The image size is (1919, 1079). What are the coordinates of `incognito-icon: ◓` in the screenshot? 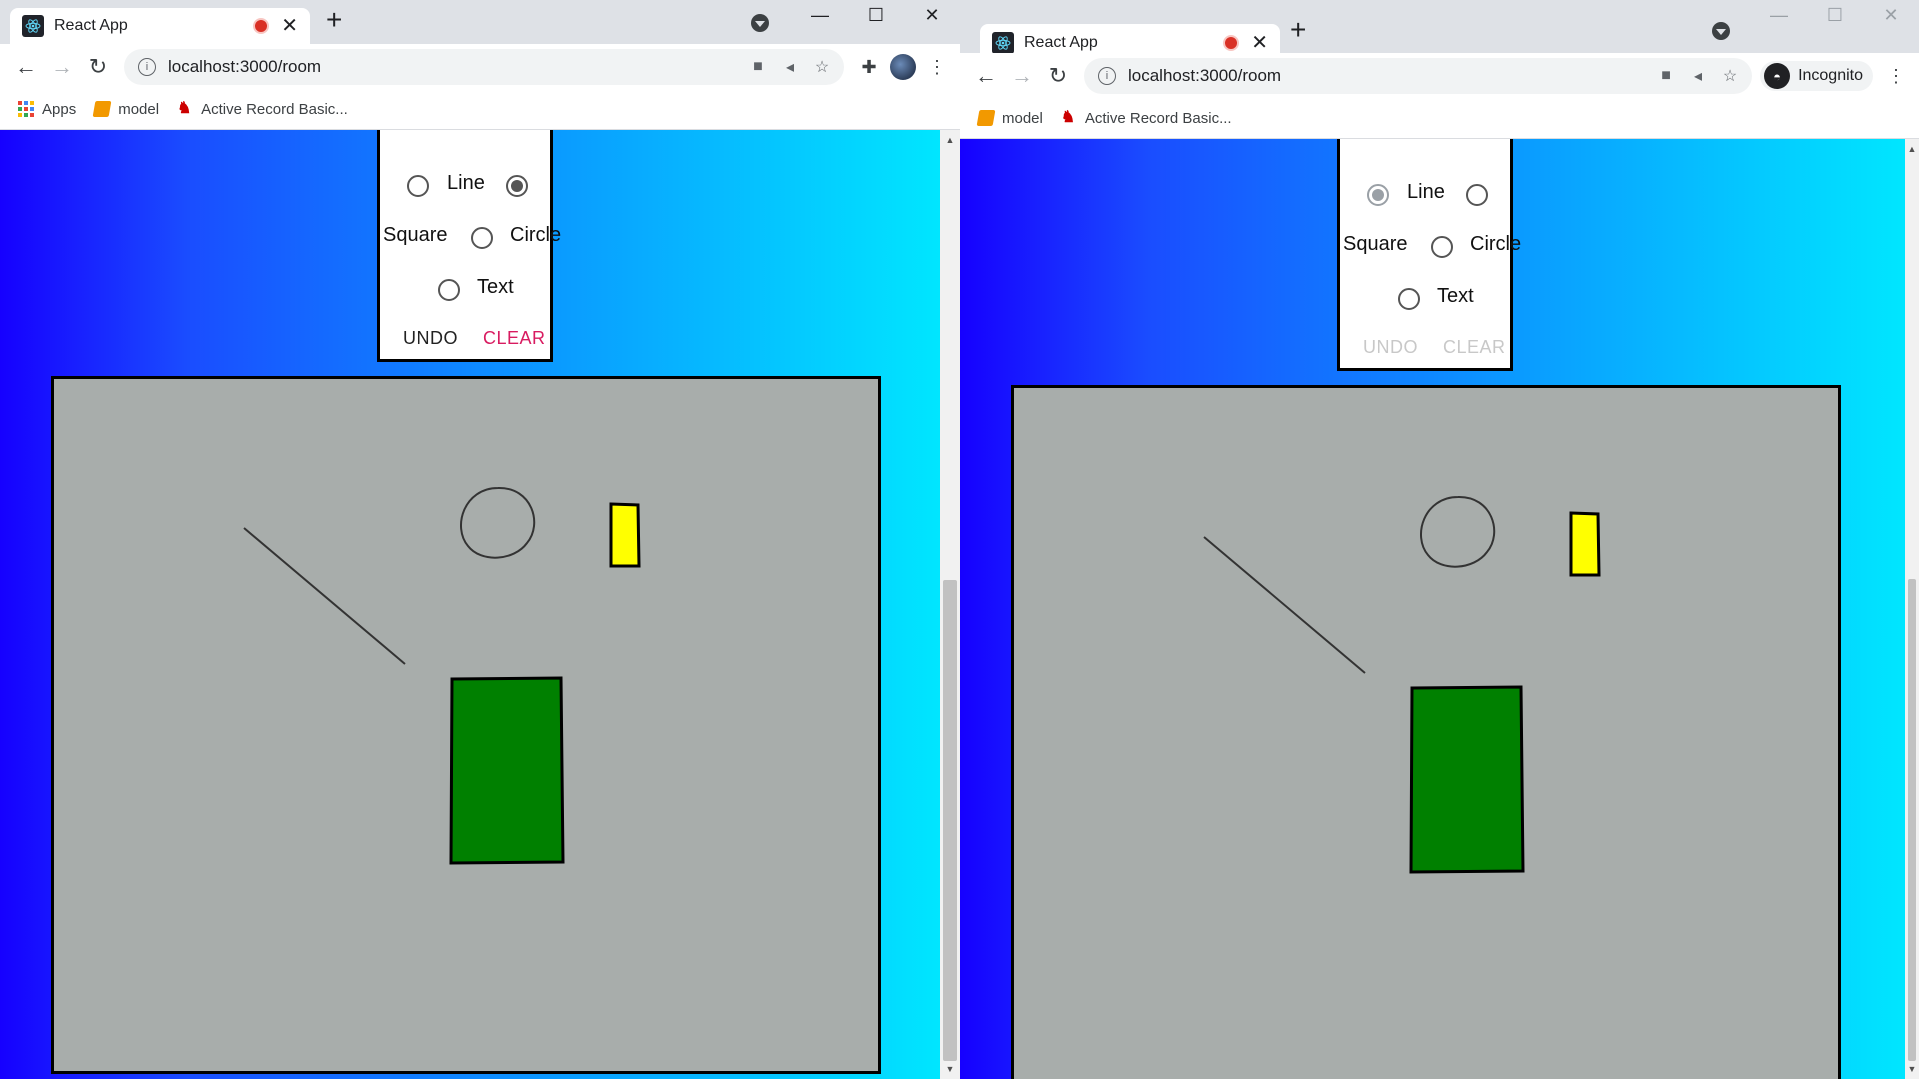 It's located at (1777, 76).